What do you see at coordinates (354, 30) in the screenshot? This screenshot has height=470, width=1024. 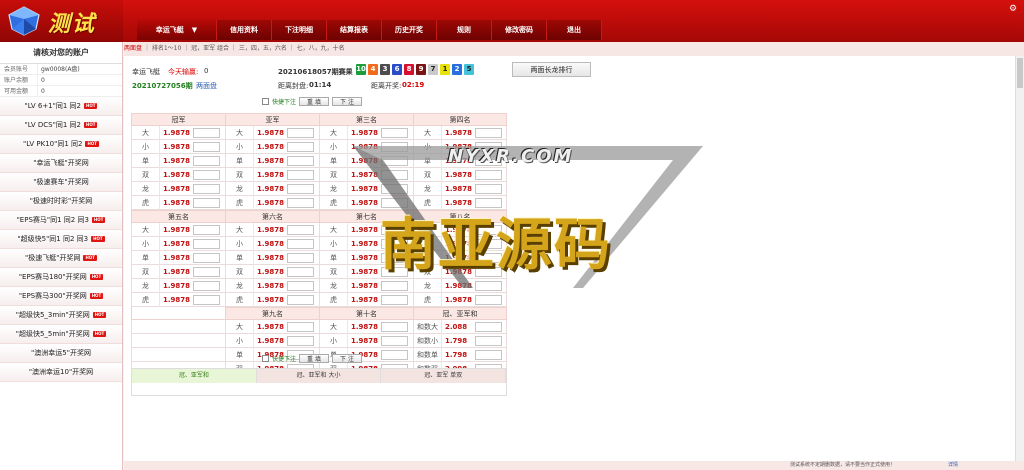 I see `nav-report: 结算报表` at bounding box center [354, 30].